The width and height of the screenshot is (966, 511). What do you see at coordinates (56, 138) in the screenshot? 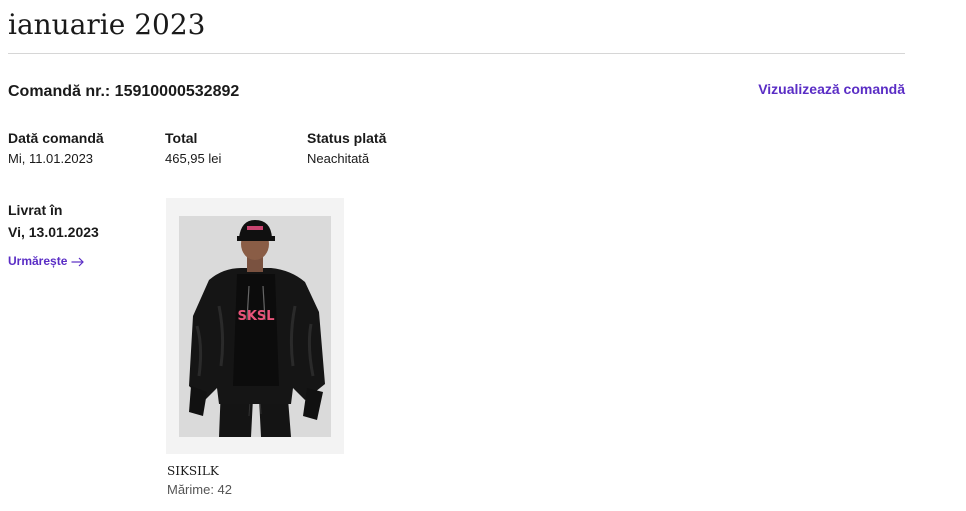
I see `order-date-label: Dată comandă` at bounding box center [56, 138].